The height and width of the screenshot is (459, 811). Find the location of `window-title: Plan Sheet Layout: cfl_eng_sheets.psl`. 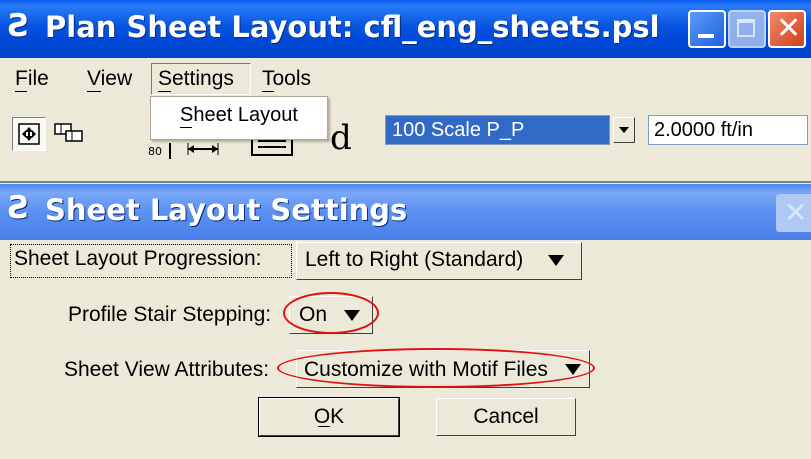

window-title: Plan Sheet Layout: cfl_eng_sheets.psl is located at coordinates (352, 27).